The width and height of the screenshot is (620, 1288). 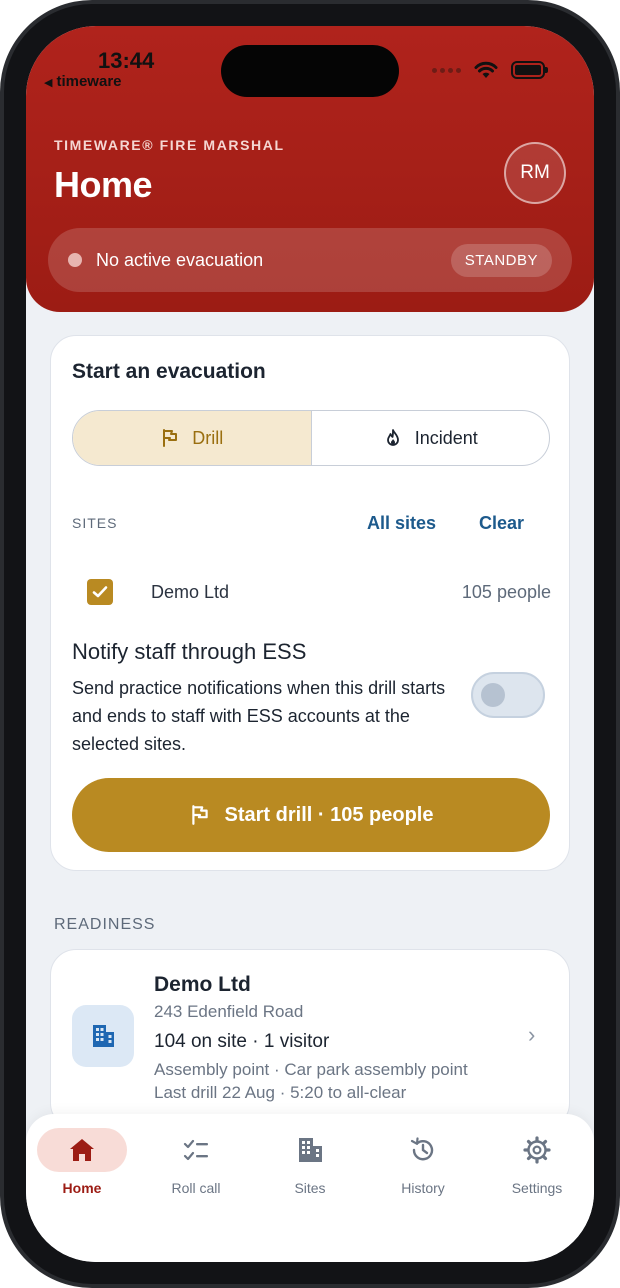 I want to click on mode-drill-button: Drill, so click(x=192, y=438).